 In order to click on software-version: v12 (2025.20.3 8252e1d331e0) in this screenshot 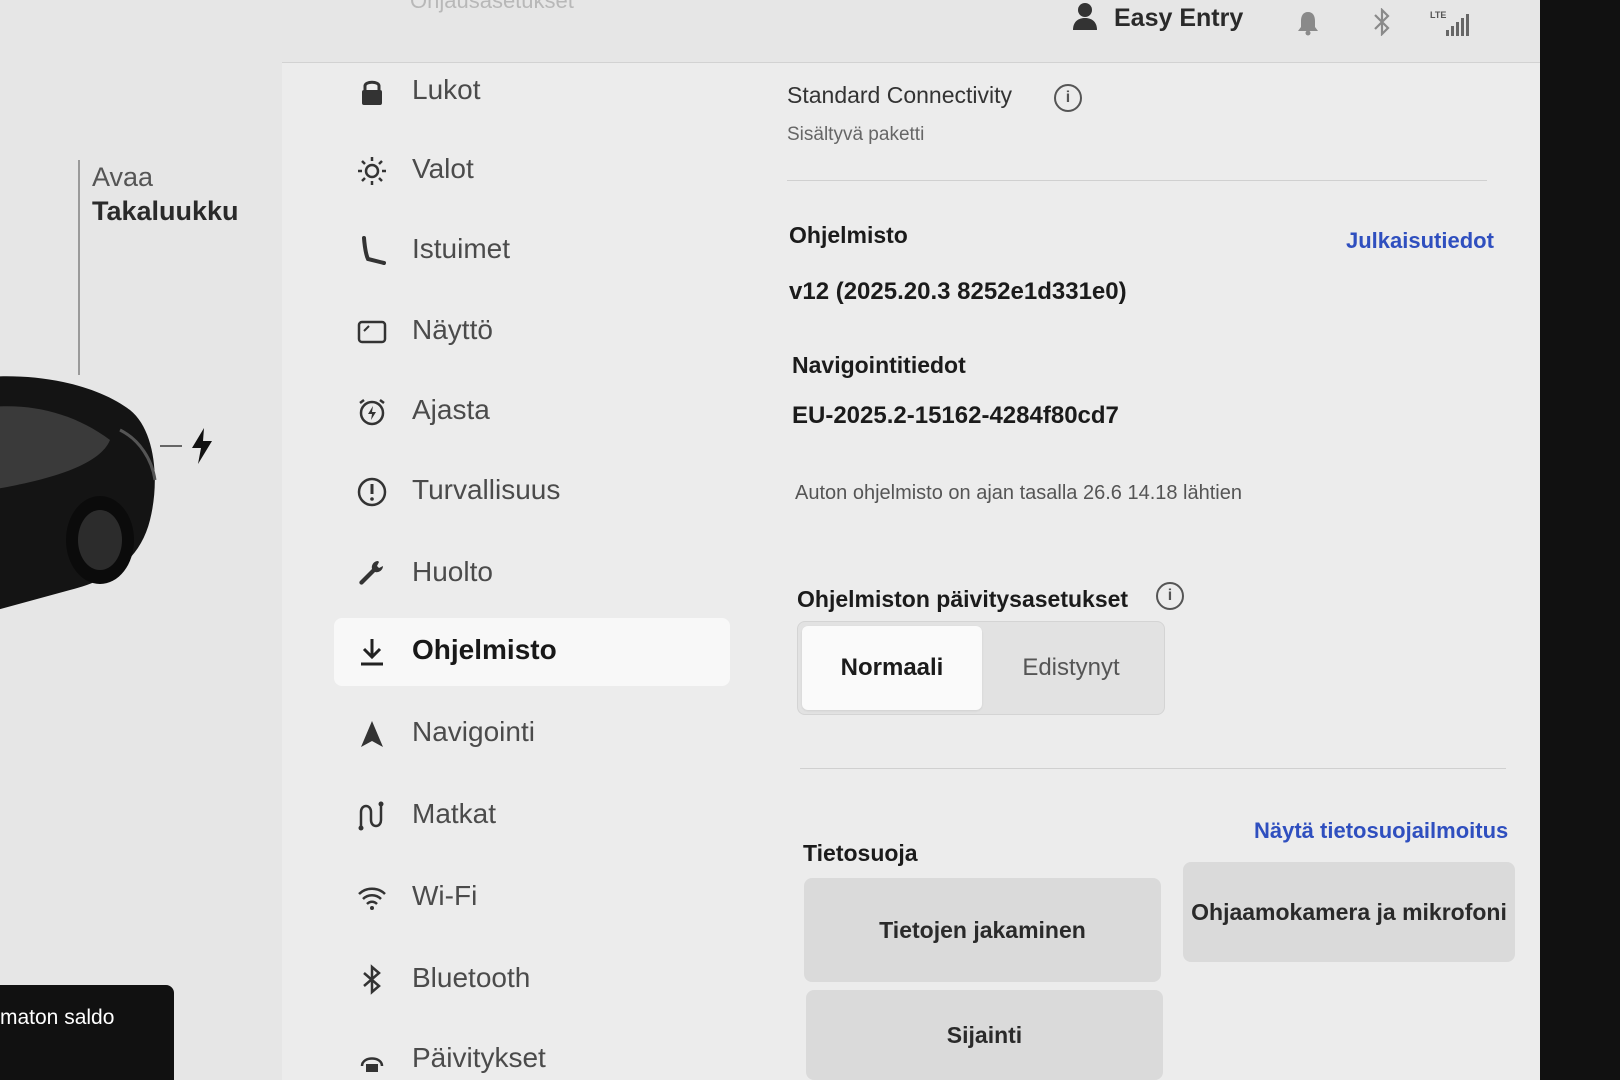, I will do `click(958, 291)`.